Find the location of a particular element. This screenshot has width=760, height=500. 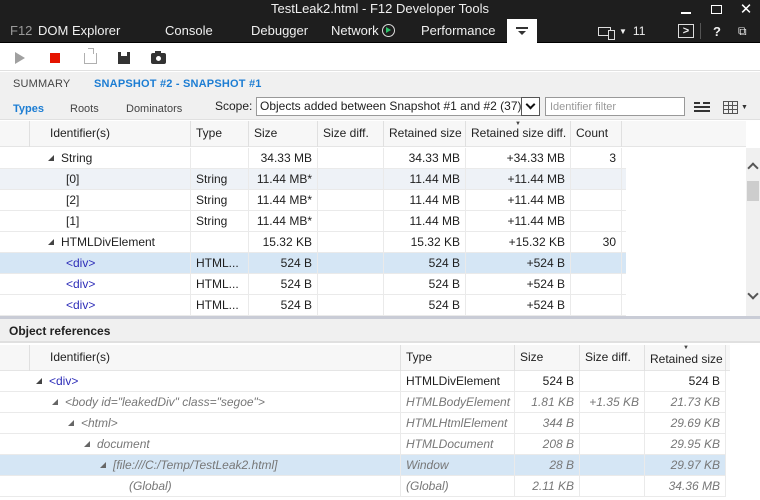

console-toggle-button: > is located at coordinates (686, 31).